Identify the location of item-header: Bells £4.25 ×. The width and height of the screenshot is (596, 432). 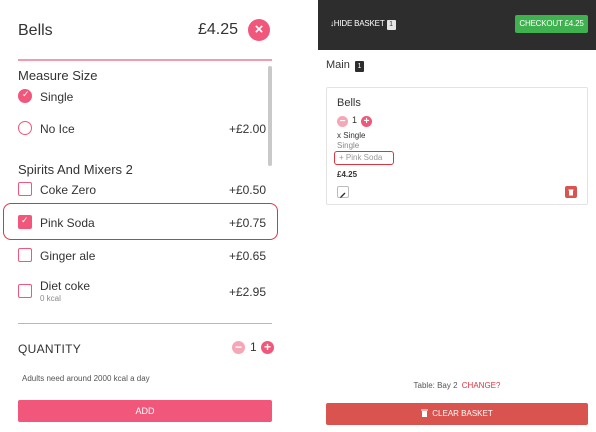
(145, 32).